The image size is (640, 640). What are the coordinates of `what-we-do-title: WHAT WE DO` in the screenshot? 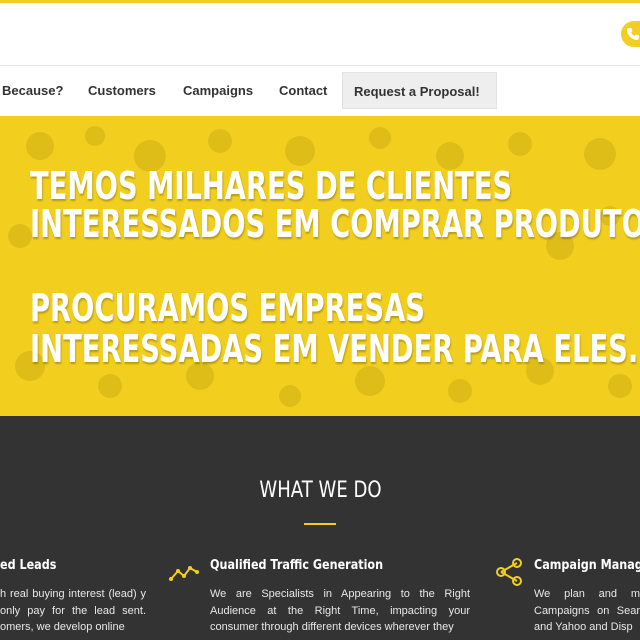 It's located at (320, 490).